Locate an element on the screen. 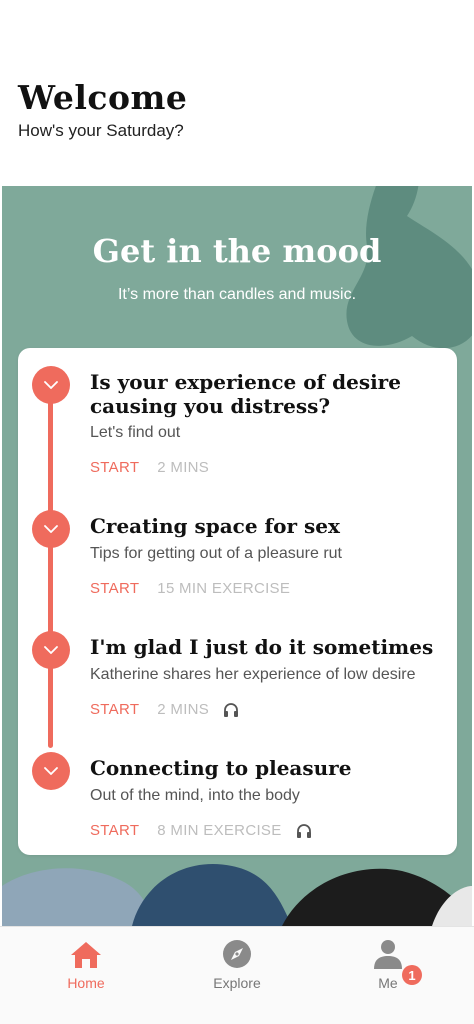 Image resolution: width=474 pixels, height=1024 pixels. duration-label: 8 MIN EXERCISE is located at coordinates (219, 830).